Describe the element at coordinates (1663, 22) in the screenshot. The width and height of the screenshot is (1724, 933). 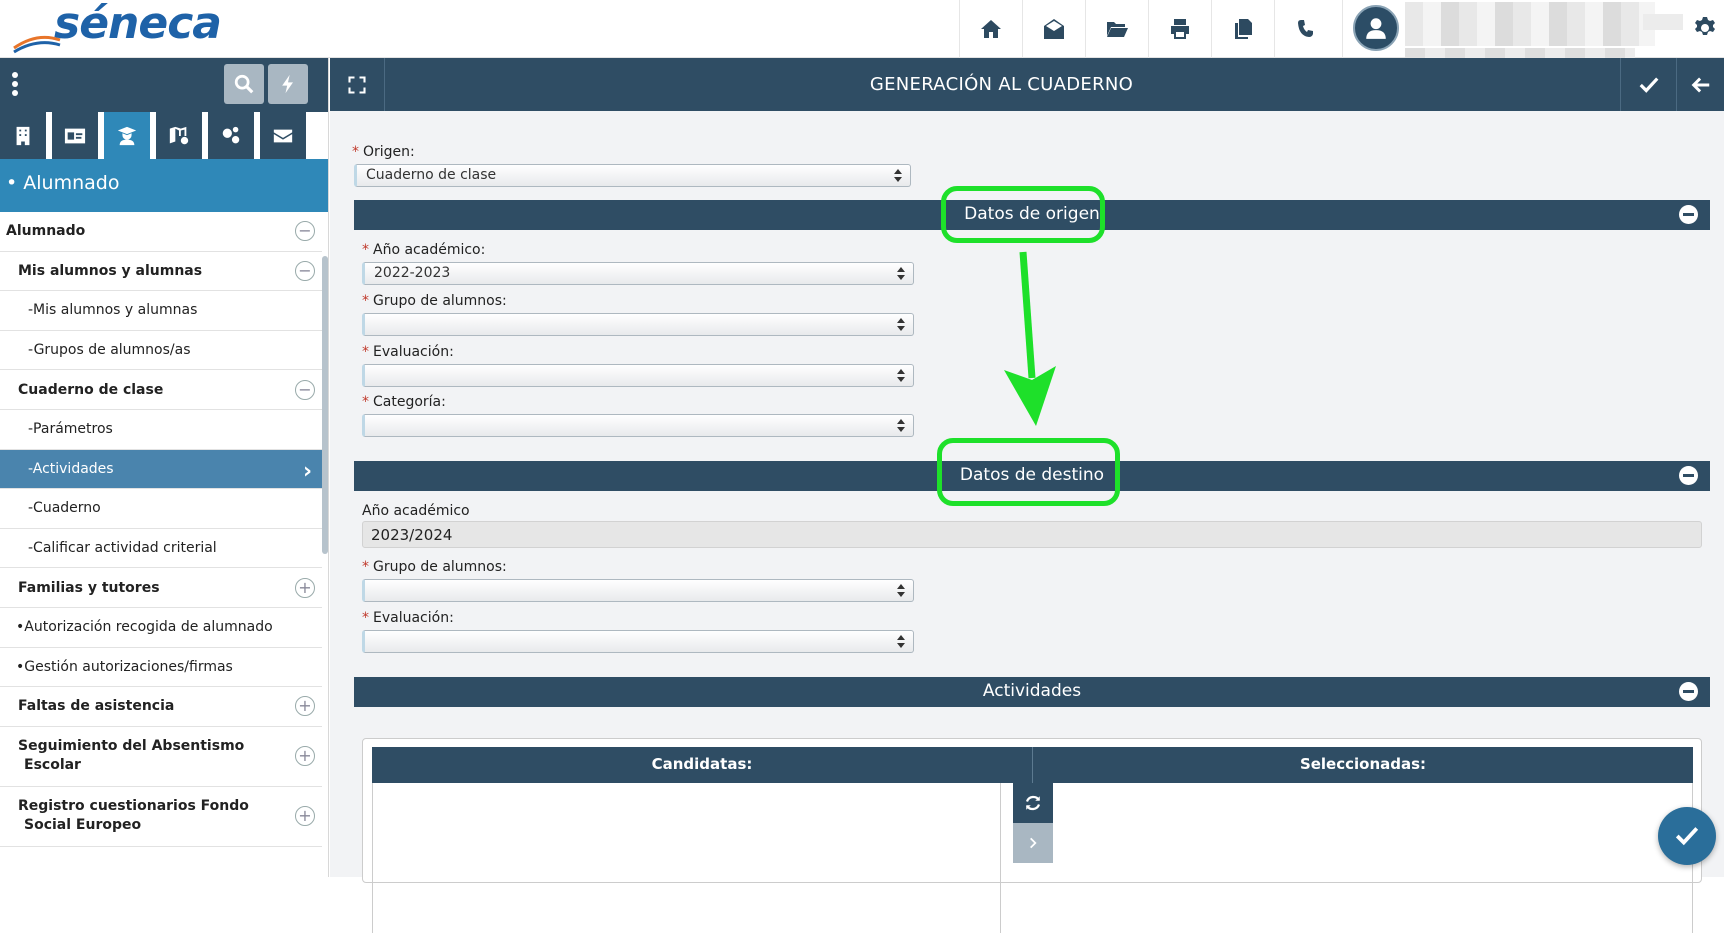
I see `blurred-user-extra` at that location.